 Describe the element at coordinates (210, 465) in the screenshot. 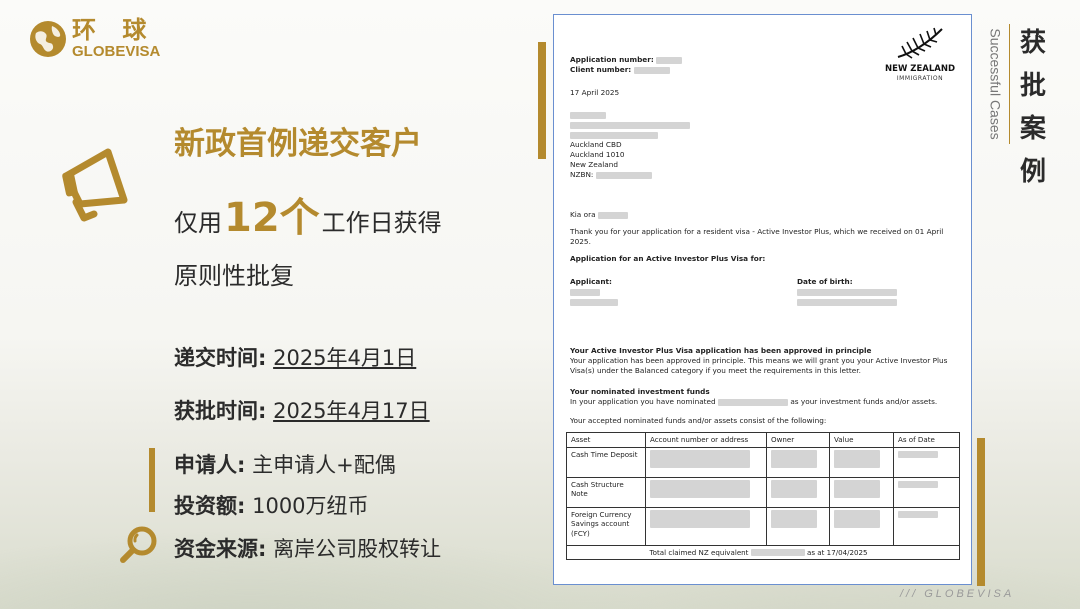

I see `applicant-label: 申请人:` at that location.